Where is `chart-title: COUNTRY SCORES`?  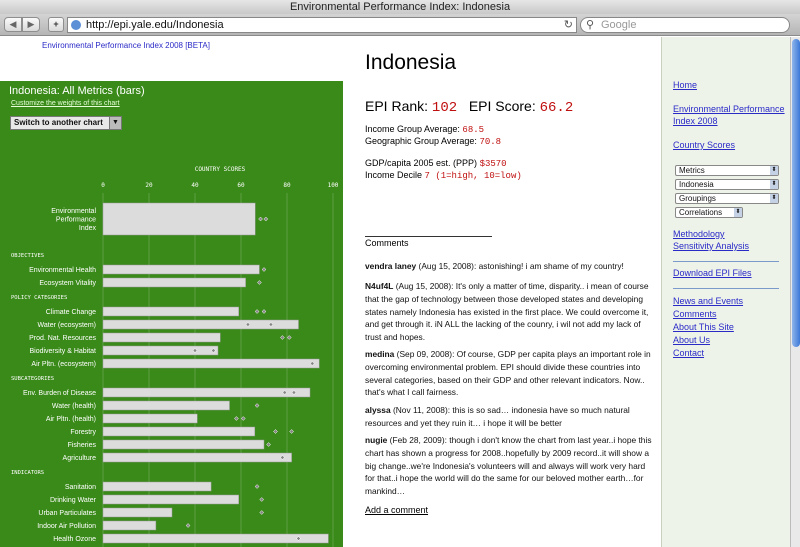
chart-title: COUNTRY SCORES is located at coordinates (220, 169).